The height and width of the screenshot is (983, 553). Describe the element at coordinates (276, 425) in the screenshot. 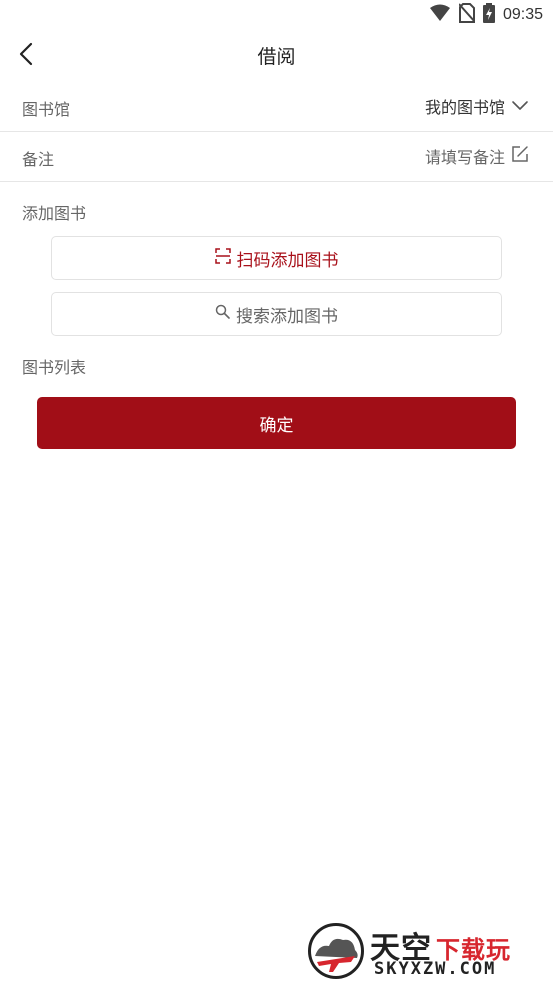

I see `confirm-label: 确定` at that location.